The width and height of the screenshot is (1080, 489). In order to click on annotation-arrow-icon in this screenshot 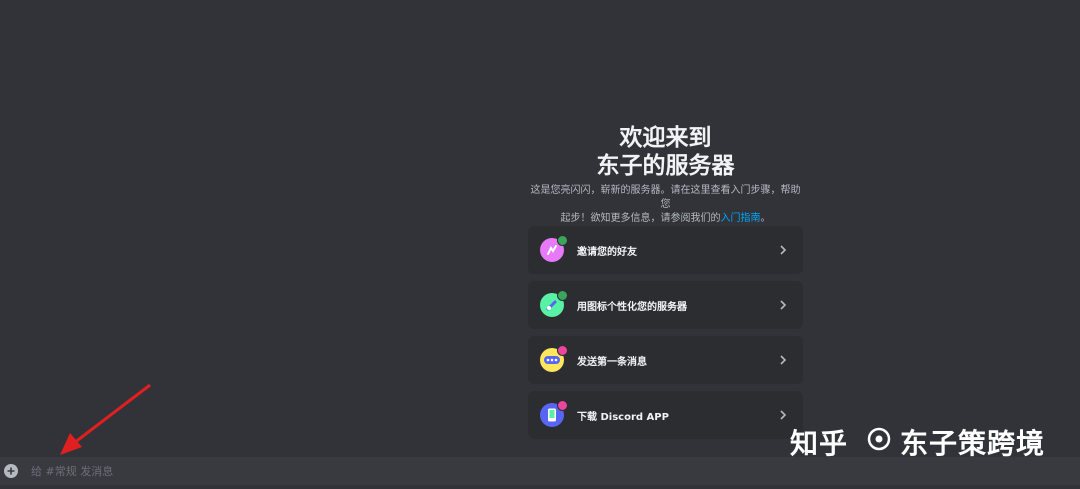, I will do `click(105, 419)`.